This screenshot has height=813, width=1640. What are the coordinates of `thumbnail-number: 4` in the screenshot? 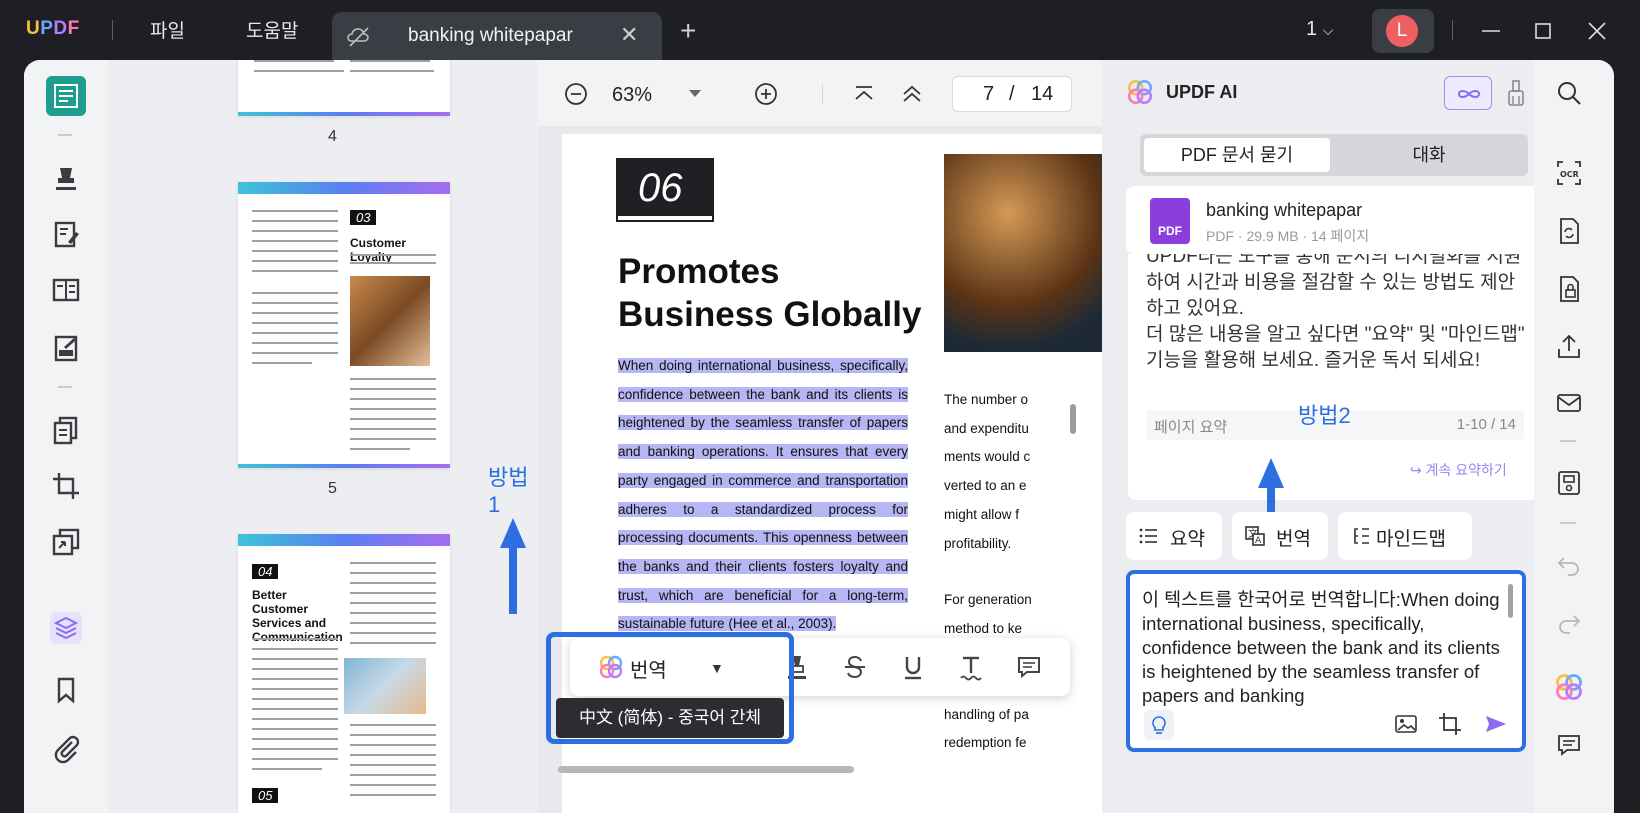 It's located at (332, 136).